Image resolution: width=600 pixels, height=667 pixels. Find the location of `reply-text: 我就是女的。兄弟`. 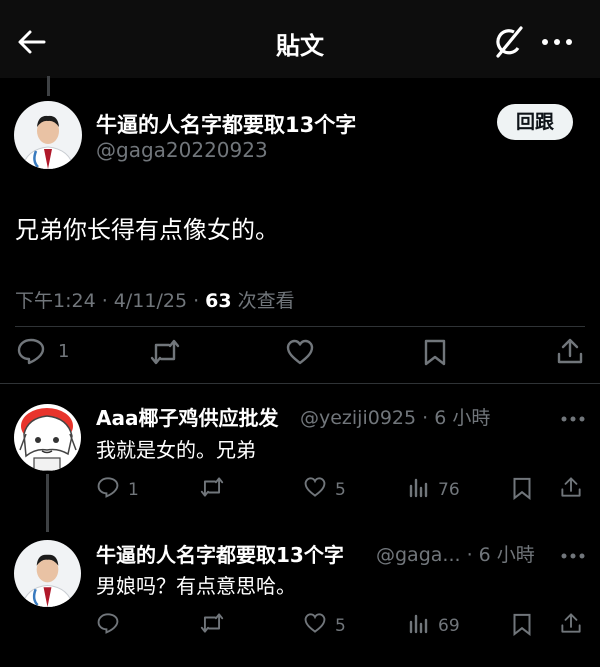

reply-text: 我就是女的。兄弟 is located at coordinates (176, 450).